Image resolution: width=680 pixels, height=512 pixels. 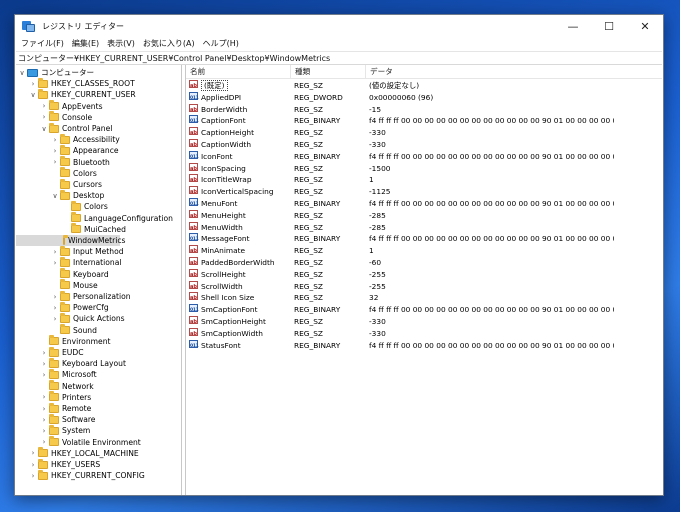 I want to click on value-row: ab ScrollWidth REG_SZ -255, so click(x=424, y=286).